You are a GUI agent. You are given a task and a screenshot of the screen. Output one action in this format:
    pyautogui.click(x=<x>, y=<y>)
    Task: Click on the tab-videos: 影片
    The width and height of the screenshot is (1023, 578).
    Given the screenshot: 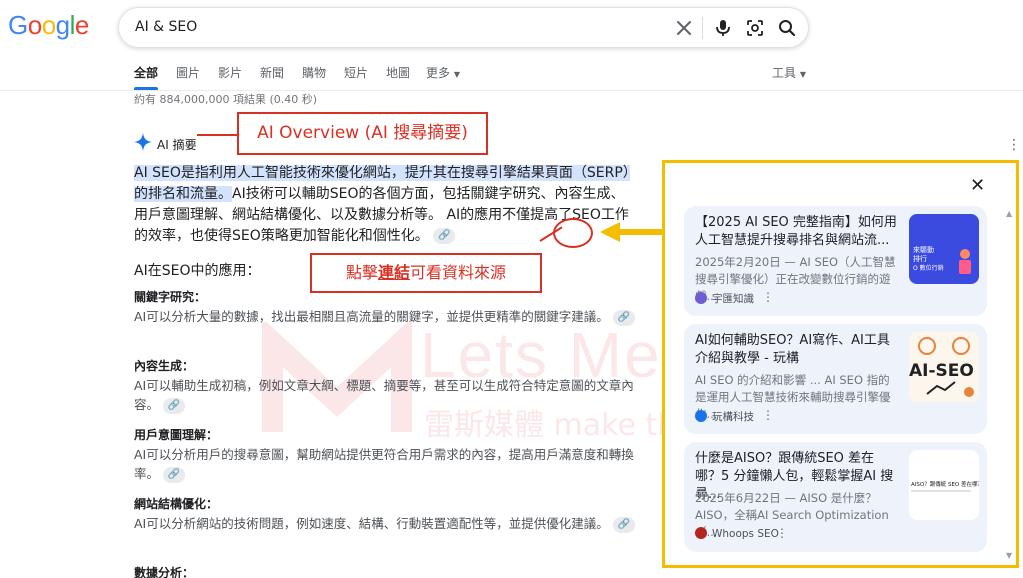 What is the action you would take?
    pyautogui.click(x=230, y=72)
    